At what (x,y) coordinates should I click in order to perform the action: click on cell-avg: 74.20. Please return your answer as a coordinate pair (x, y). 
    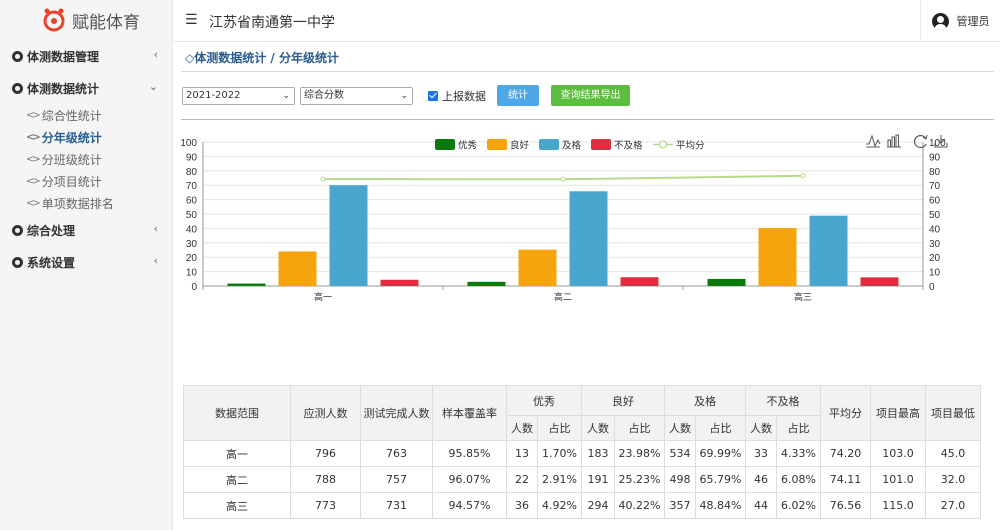
    Looking at the image, I should click on (845, 453).